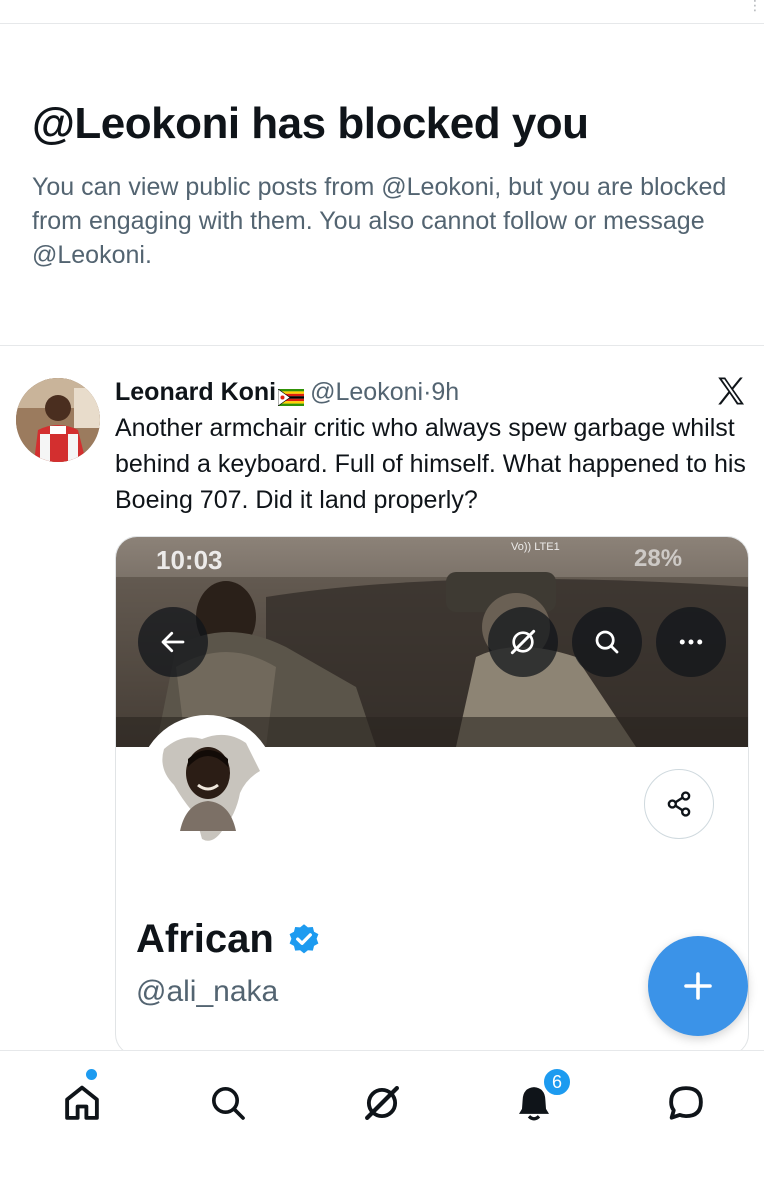 Image resolution: width=764 pixels, height=1200 pixels. I want to click on nav-messages, so click(686, 1103).